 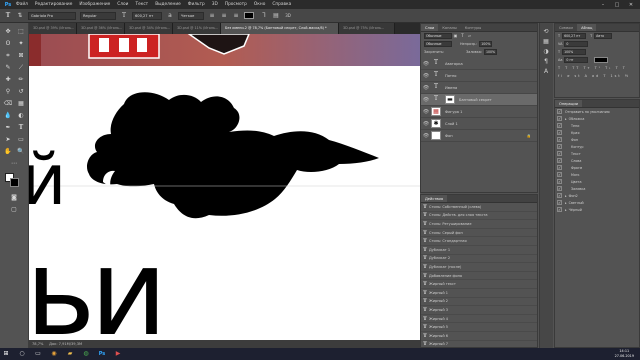 I want to click on tab-paragraph: Абзац, so click(x=587, y=27).